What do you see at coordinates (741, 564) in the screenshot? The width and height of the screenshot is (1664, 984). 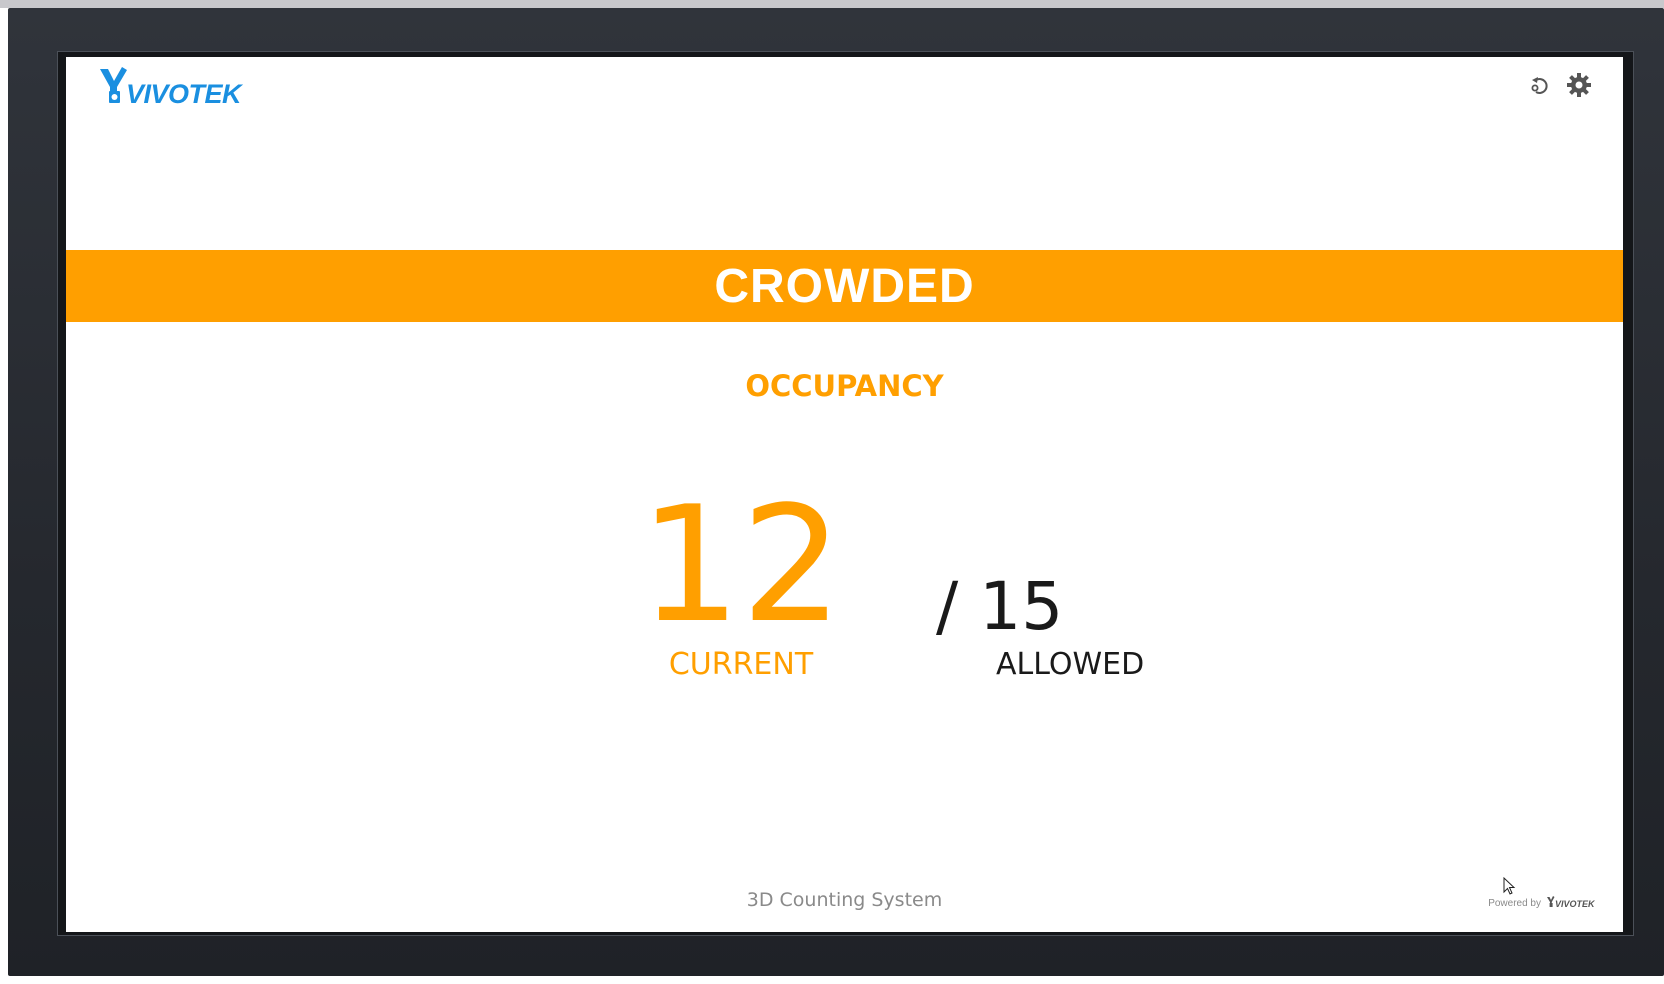 I see `current-count: 12` at bounding box center [741, 564].